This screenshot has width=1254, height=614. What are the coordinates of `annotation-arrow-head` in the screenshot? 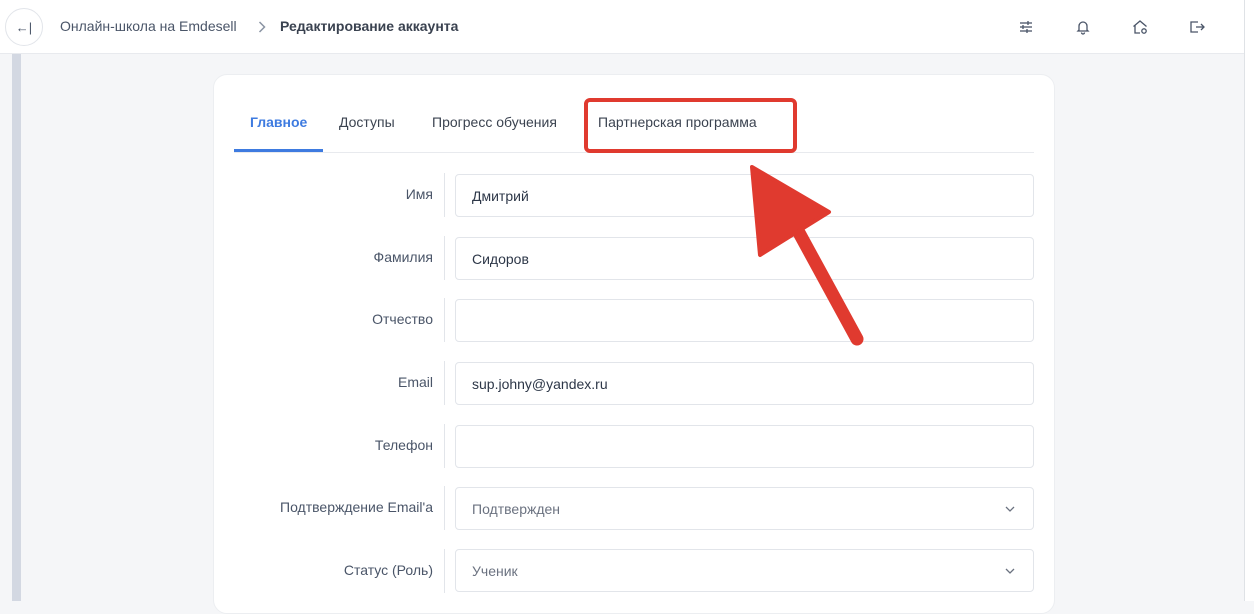 It's located at (790, 211).